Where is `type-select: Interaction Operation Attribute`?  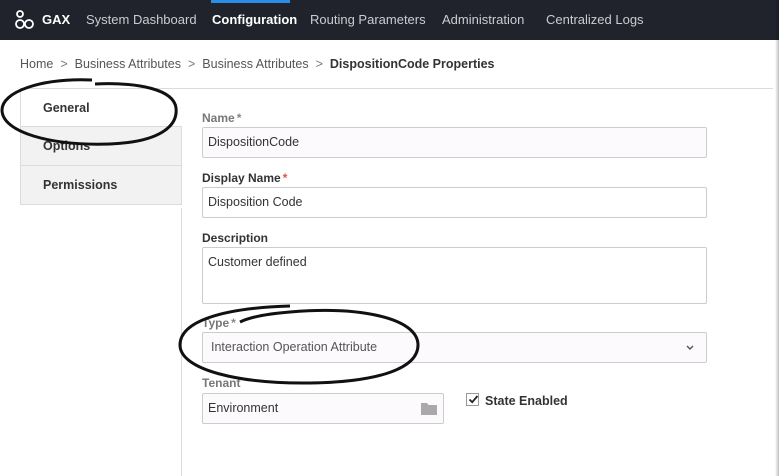
type-select: Interaction Operation Attribute is located at coordinates (454, 347).